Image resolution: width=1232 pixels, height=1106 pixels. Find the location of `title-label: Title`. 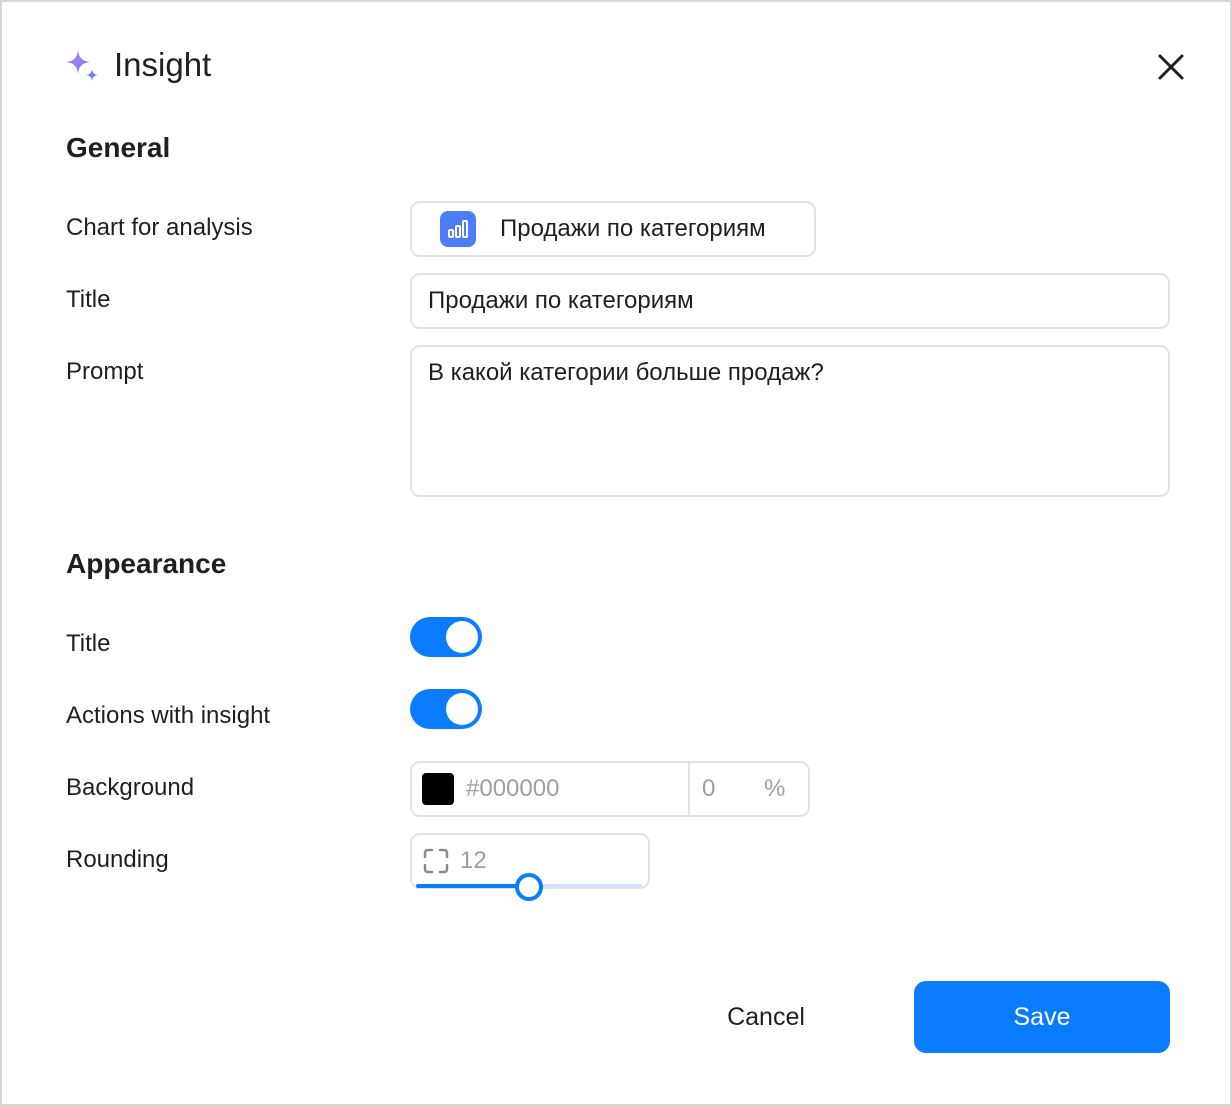

title-label: Title is located at coordinates (88, 299).